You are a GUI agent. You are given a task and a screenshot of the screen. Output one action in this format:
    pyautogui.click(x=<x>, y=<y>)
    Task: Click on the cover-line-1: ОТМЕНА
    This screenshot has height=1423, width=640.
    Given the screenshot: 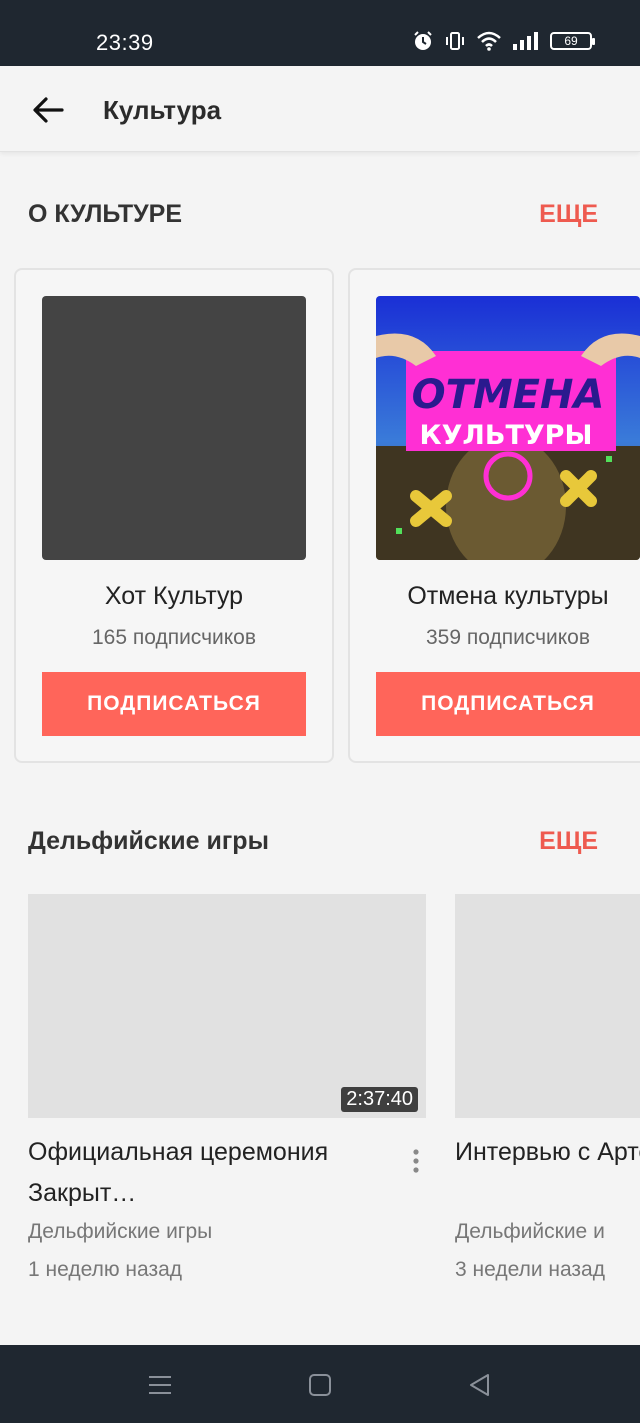 What is the action you would take?
    pyautogui.click(x=508, y=395)
    